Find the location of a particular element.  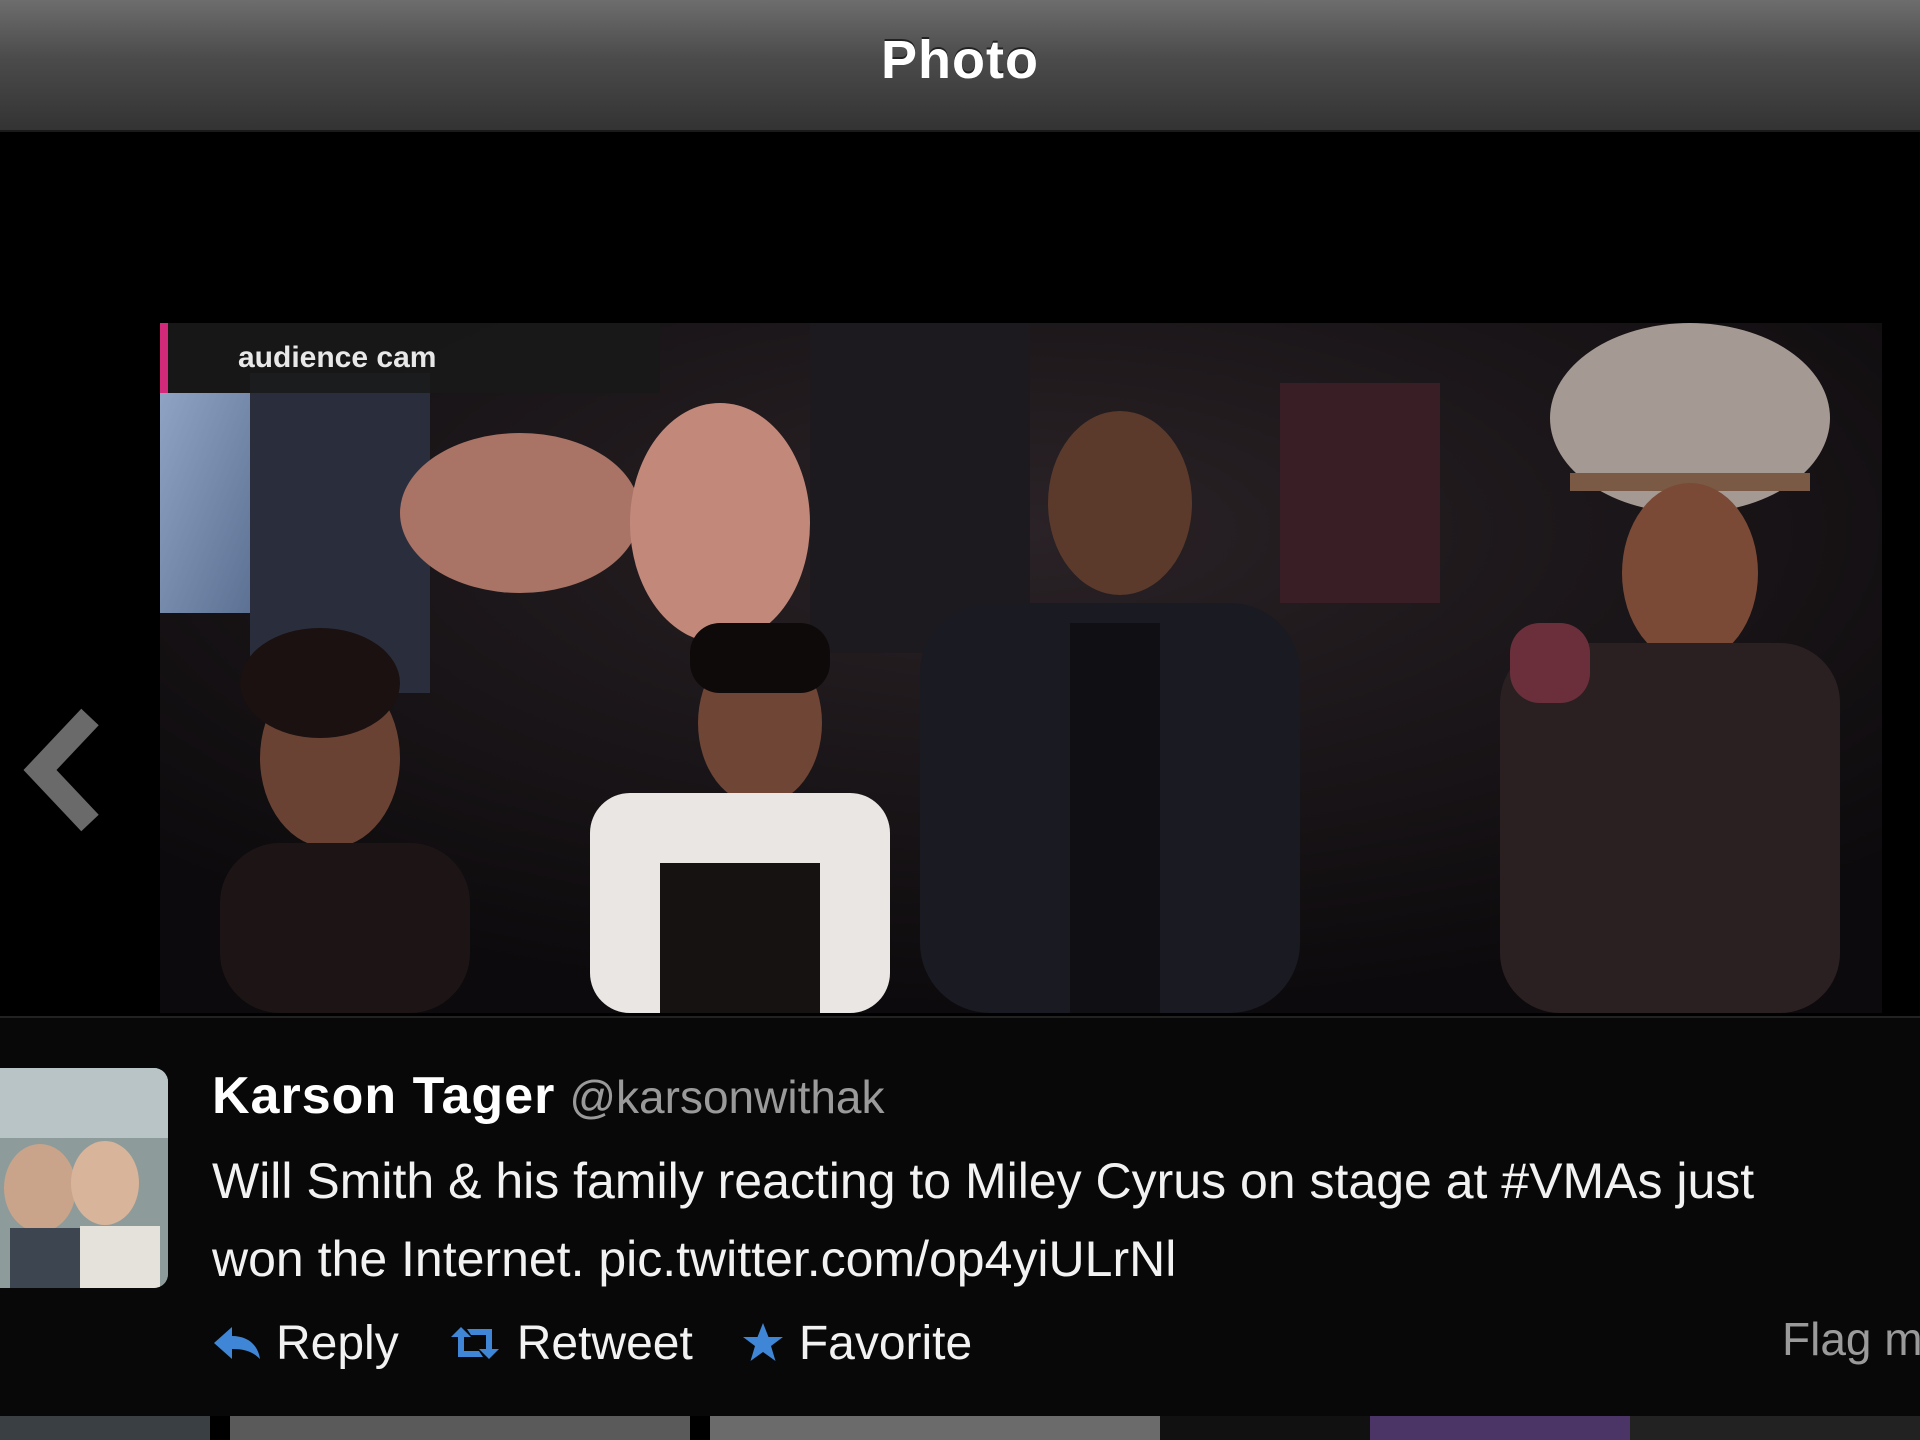

retweet-button: Retweet is located at coordinates (570, 1343).